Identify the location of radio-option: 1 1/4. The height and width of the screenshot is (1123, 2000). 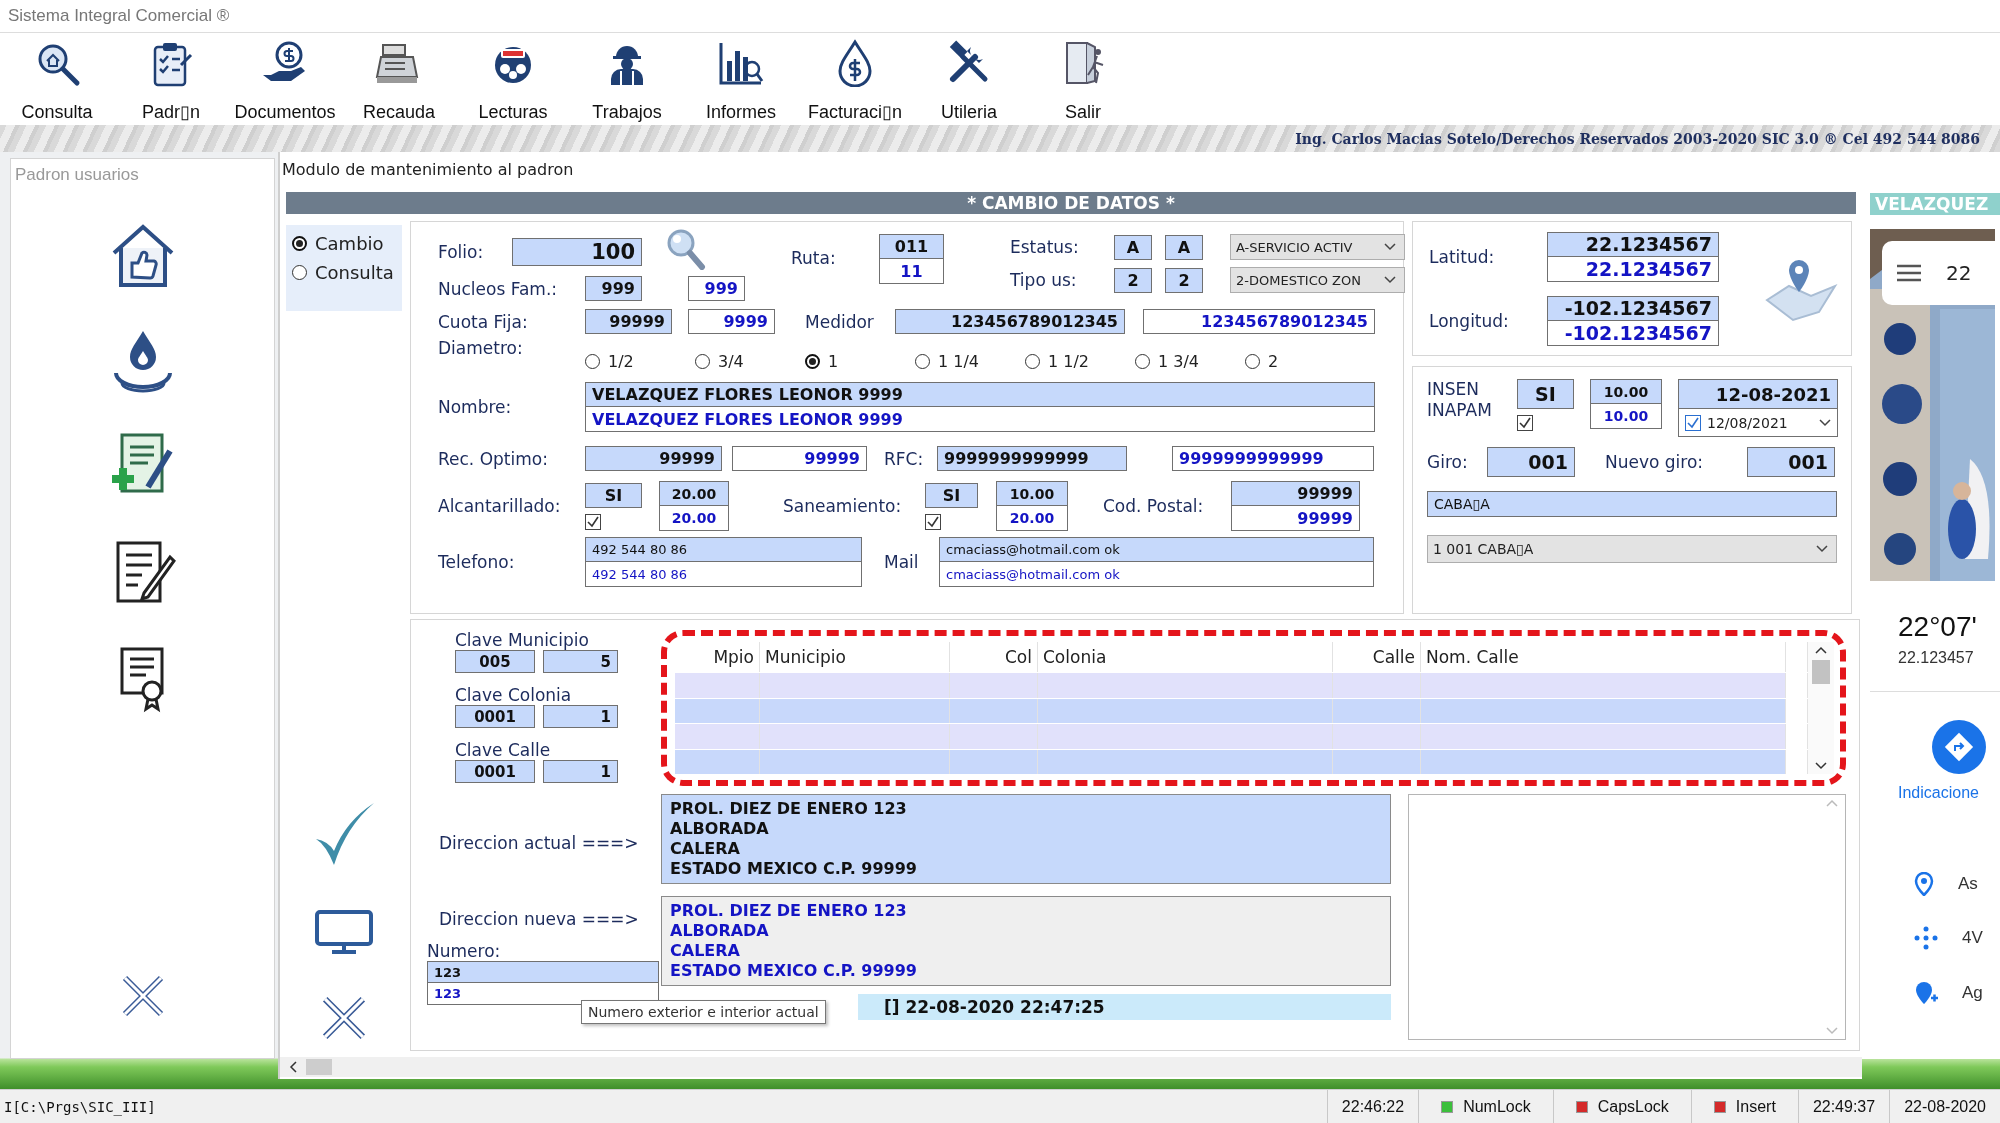
(970, 361).